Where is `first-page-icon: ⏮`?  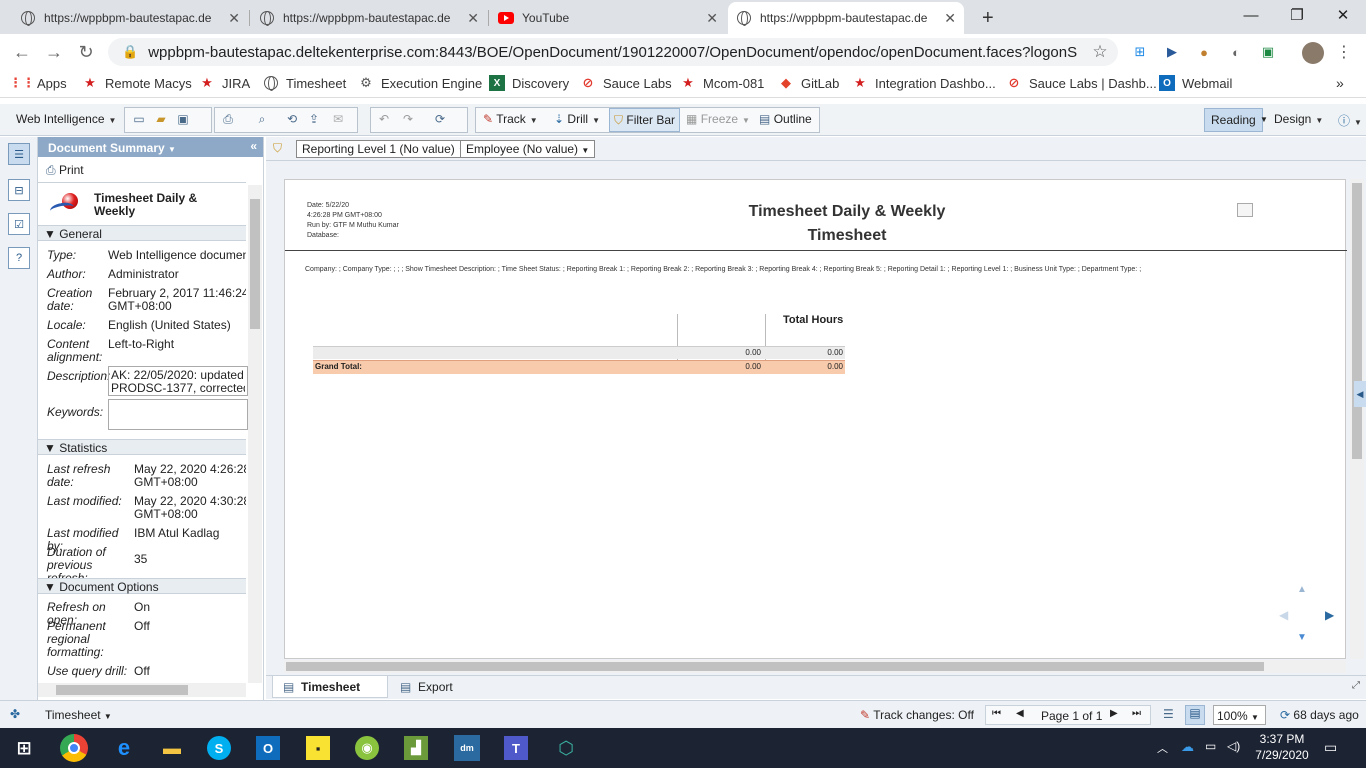
first-page-icon: ⏮ is located at coordinates (996, 713).